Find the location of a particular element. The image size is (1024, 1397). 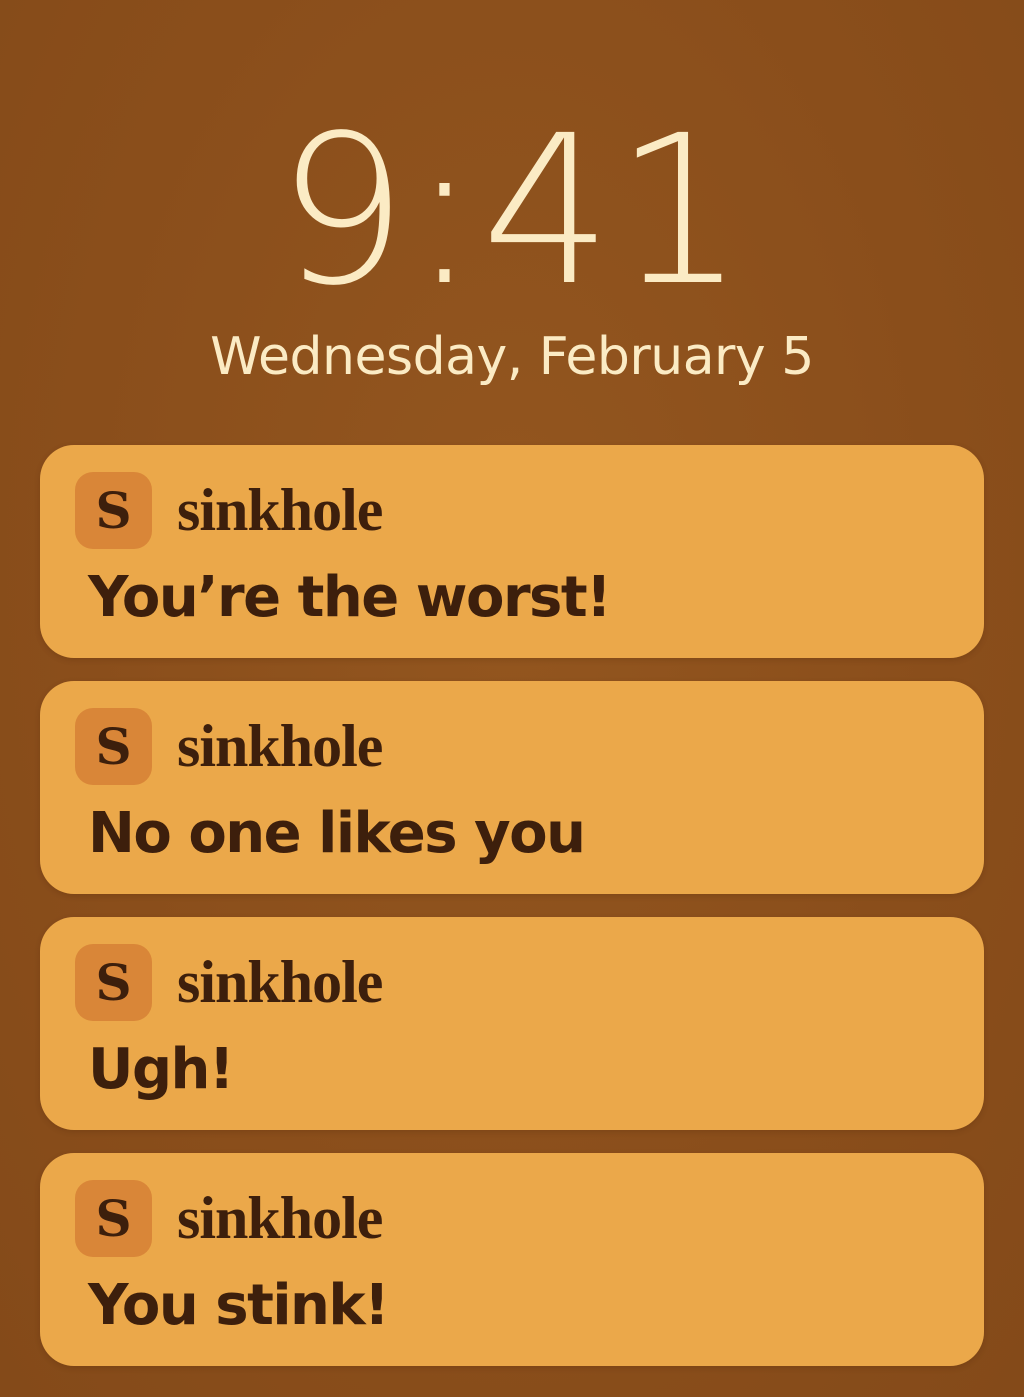

notification-card: S sinkhole You’re the worst! is located at coordinates (512, 551).